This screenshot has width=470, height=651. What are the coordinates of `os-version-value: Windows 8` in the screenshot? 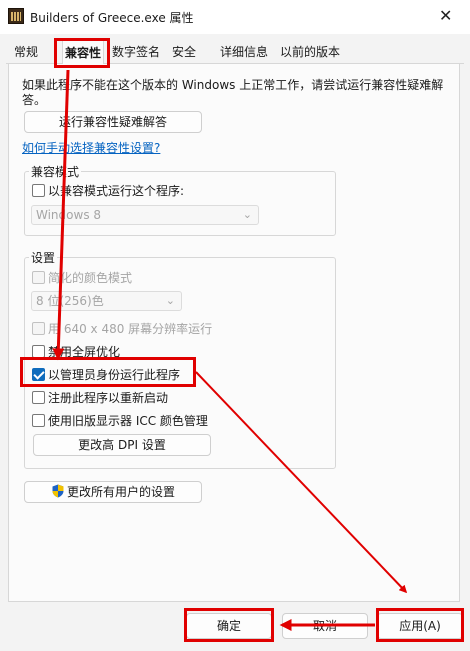 It's located at (69, 215).